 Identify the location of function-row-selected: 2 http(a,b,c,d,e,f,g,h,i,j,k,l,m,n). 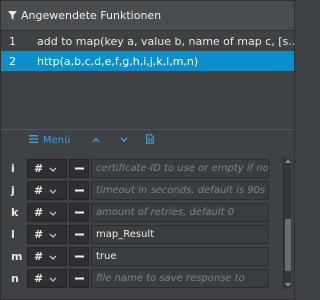
(147, 61).